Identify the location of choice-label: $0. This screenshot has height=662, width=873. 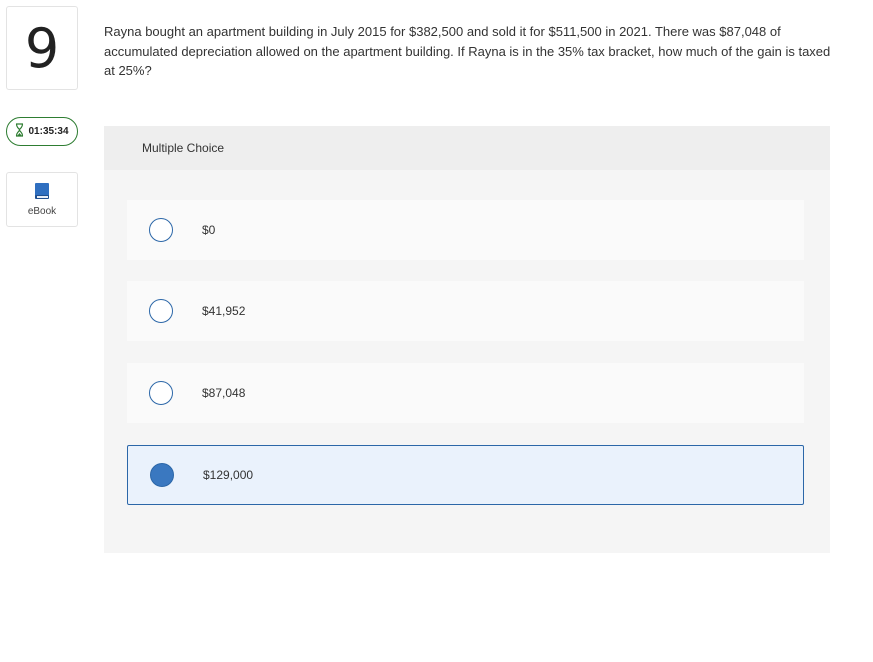
(209, 230).